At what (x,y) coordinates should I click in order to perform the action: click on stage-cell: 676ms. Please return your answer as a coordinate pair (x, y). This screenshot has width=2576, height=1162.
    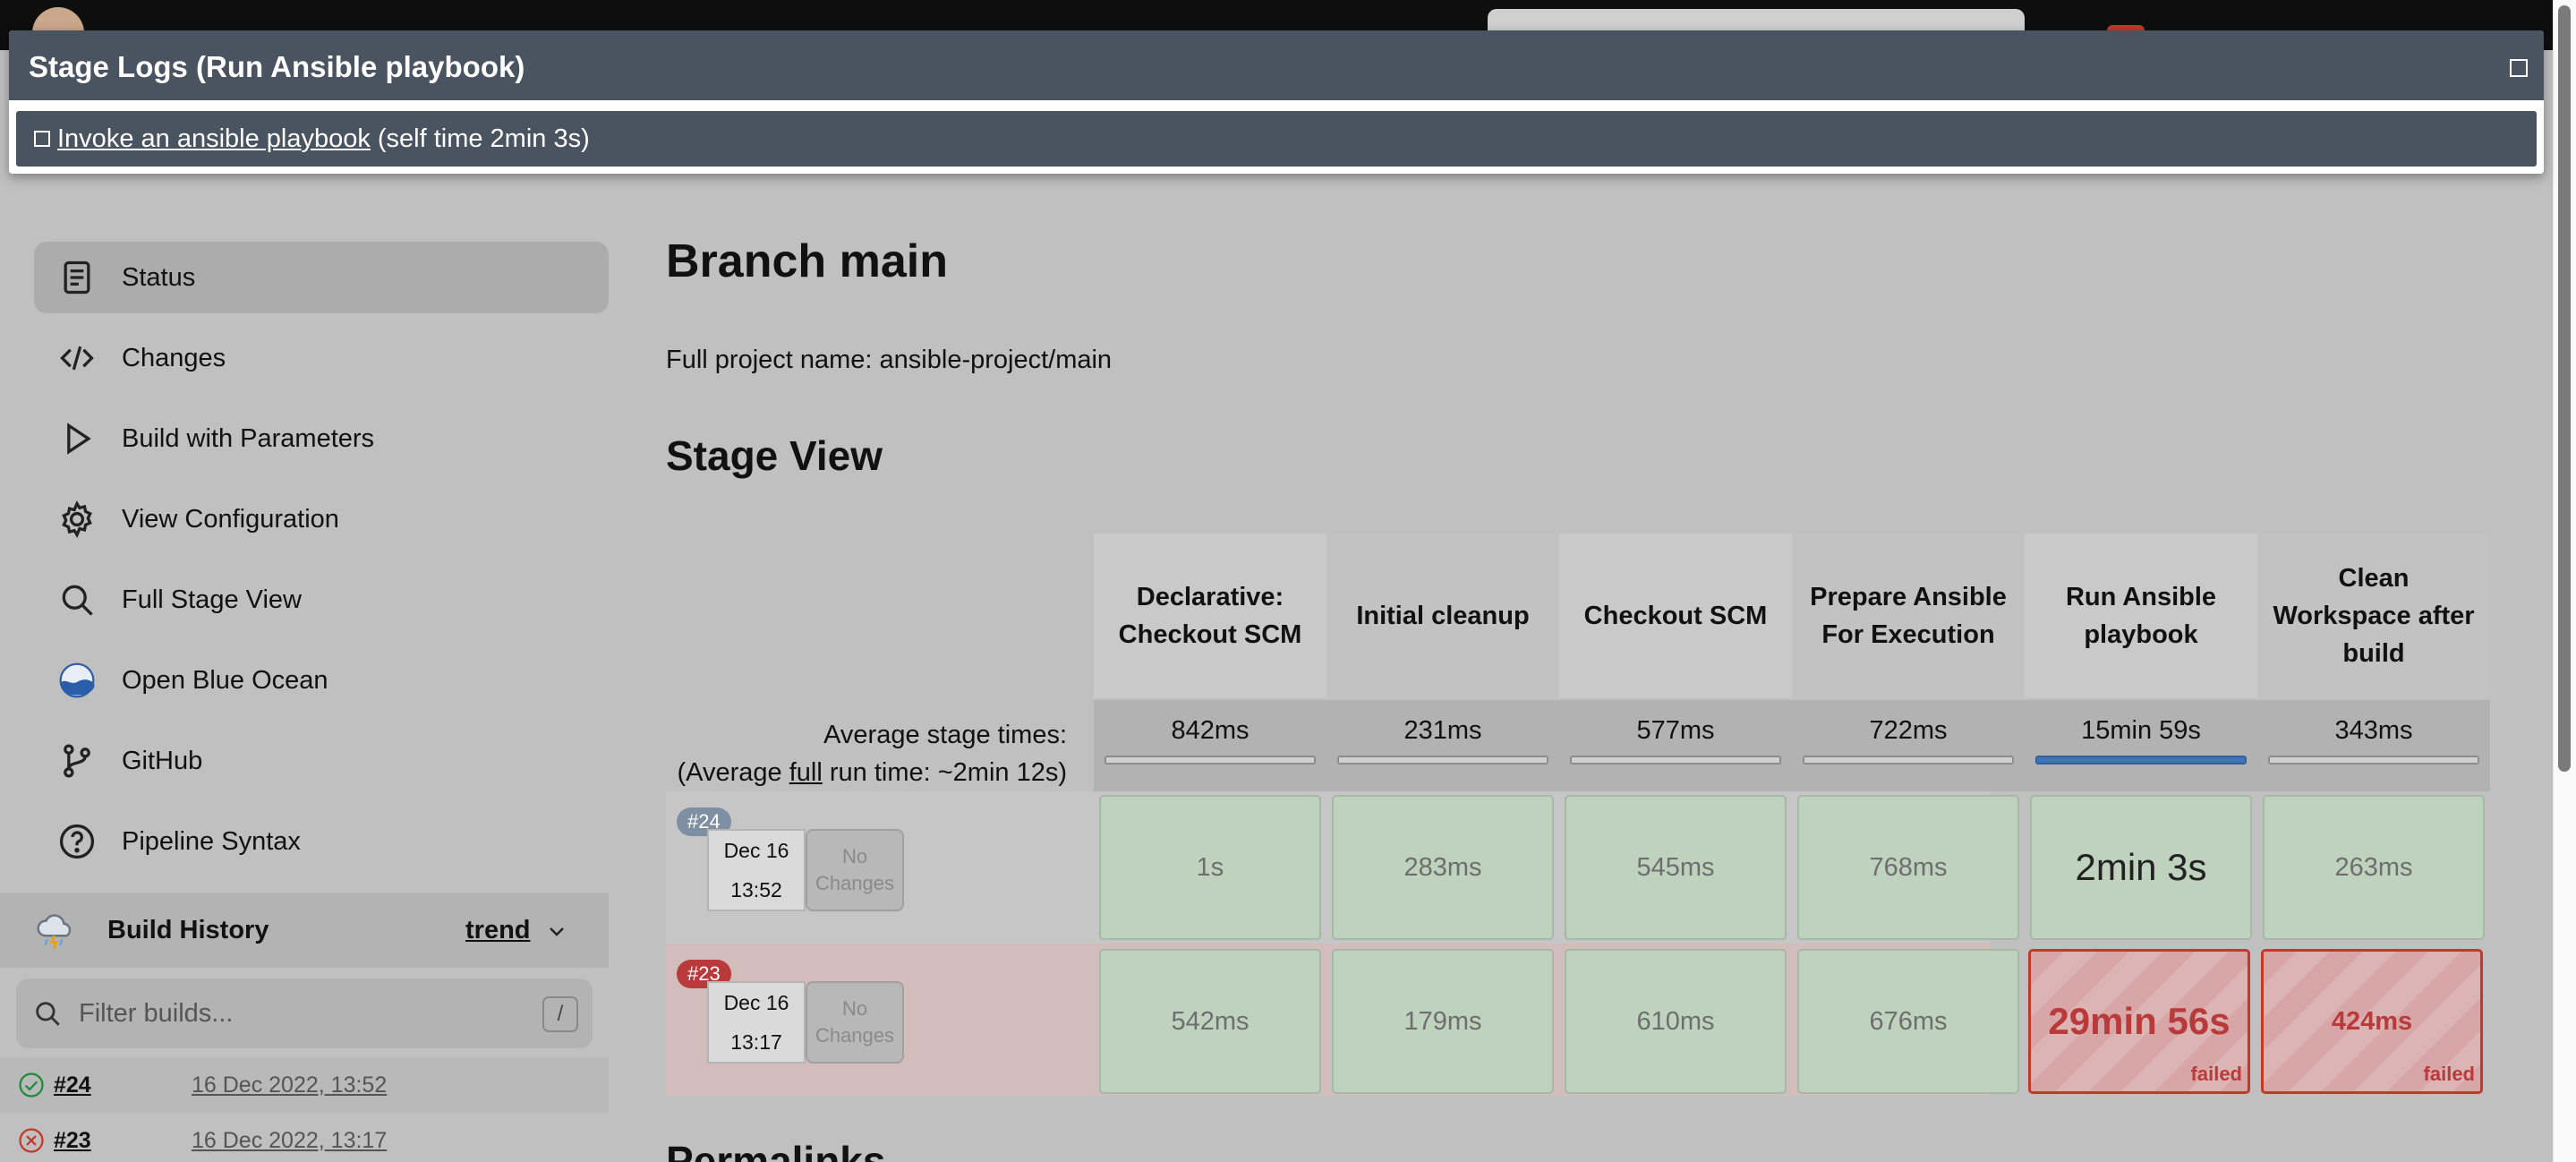
    Looking at the image, I should click on (1908, 1021).